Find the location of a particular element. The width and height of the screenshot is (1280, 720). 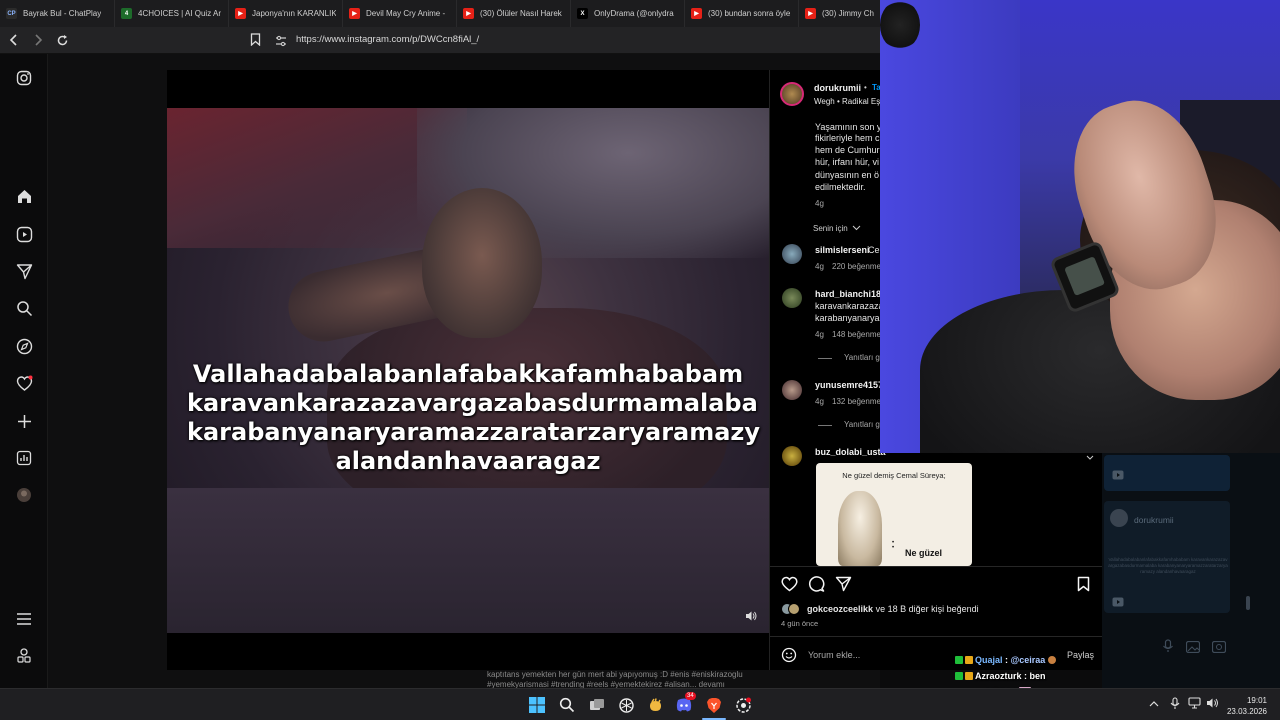

comment-username: yunusemre4157 is located at coordinates (849, 385).